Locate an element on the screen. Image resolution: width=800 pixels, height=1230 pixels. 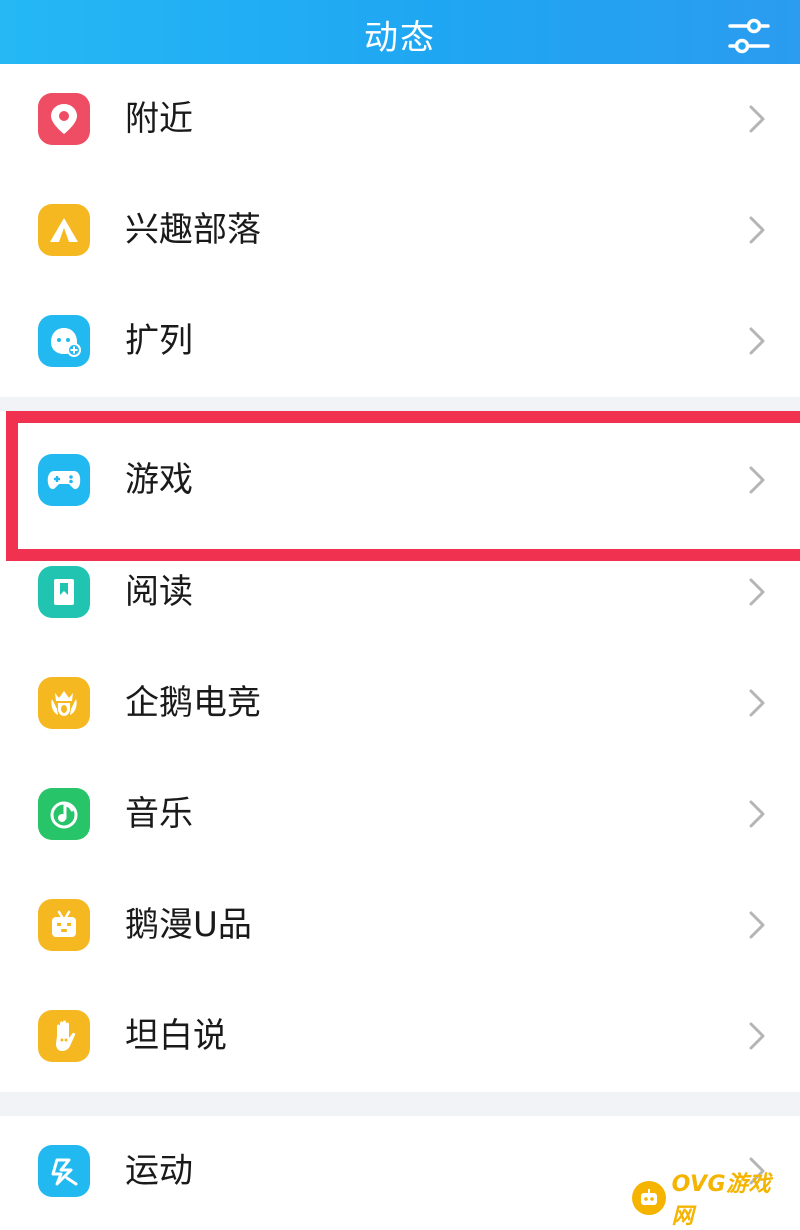
item-label: 附近 is located at coordinates (159, 119).